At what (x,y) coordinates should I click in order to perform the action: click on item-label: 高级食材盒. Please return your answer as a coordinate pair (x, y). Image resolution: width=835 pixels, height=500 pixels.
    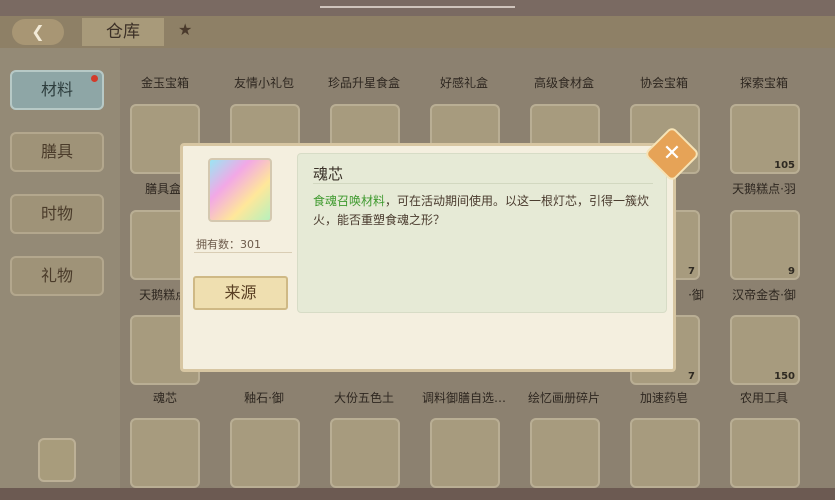
    Looking at the image, I should click on (563, 83).